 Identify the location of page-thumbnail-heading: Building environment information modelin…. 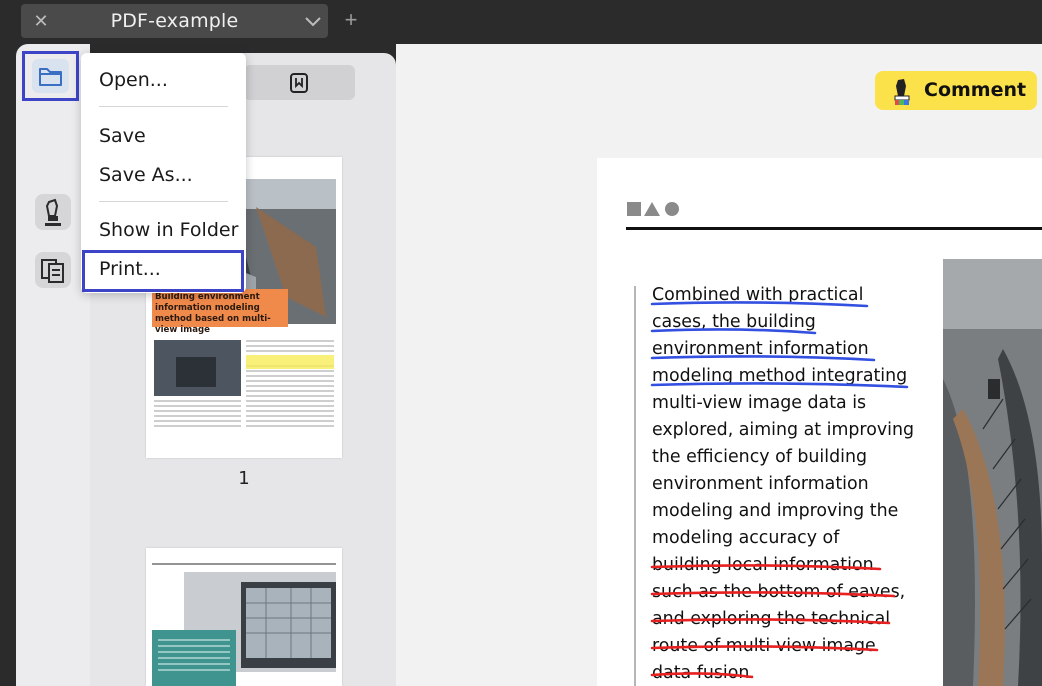
(213, 313).